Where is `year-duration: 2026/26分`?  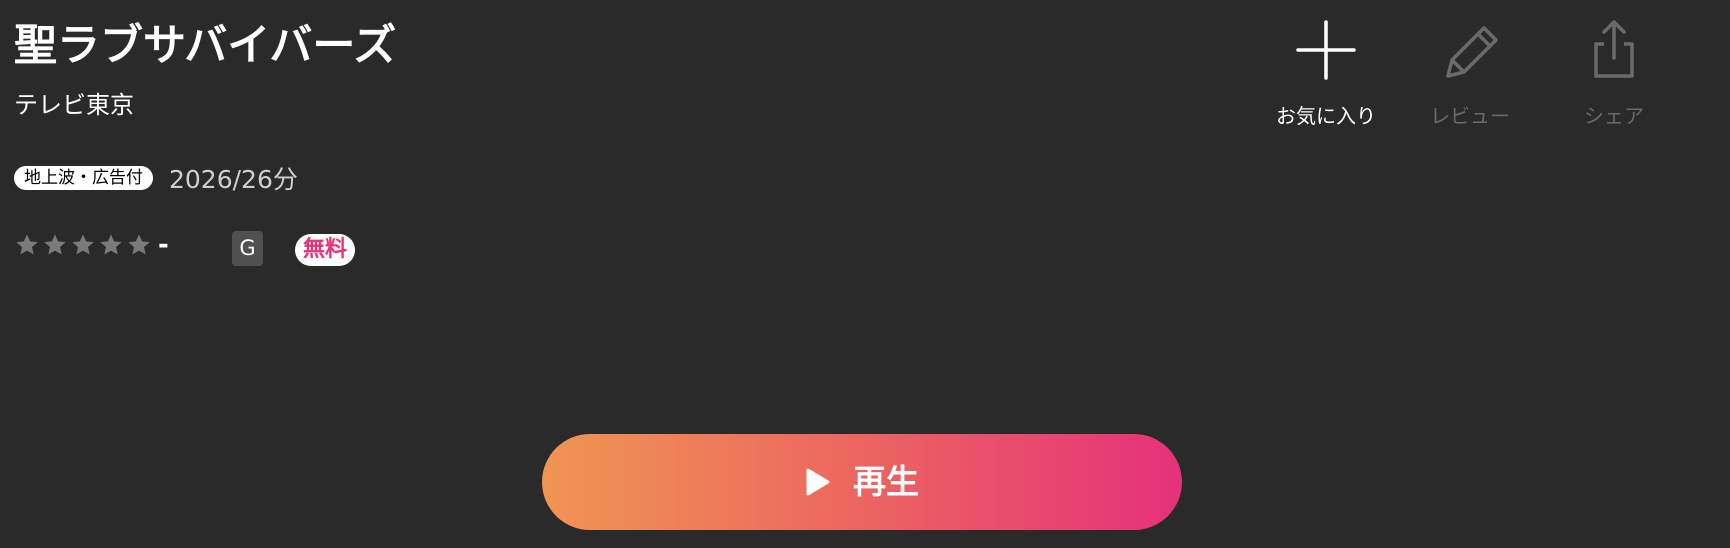
year-duration: 2026/26分 is located at coordinates (233, 179).